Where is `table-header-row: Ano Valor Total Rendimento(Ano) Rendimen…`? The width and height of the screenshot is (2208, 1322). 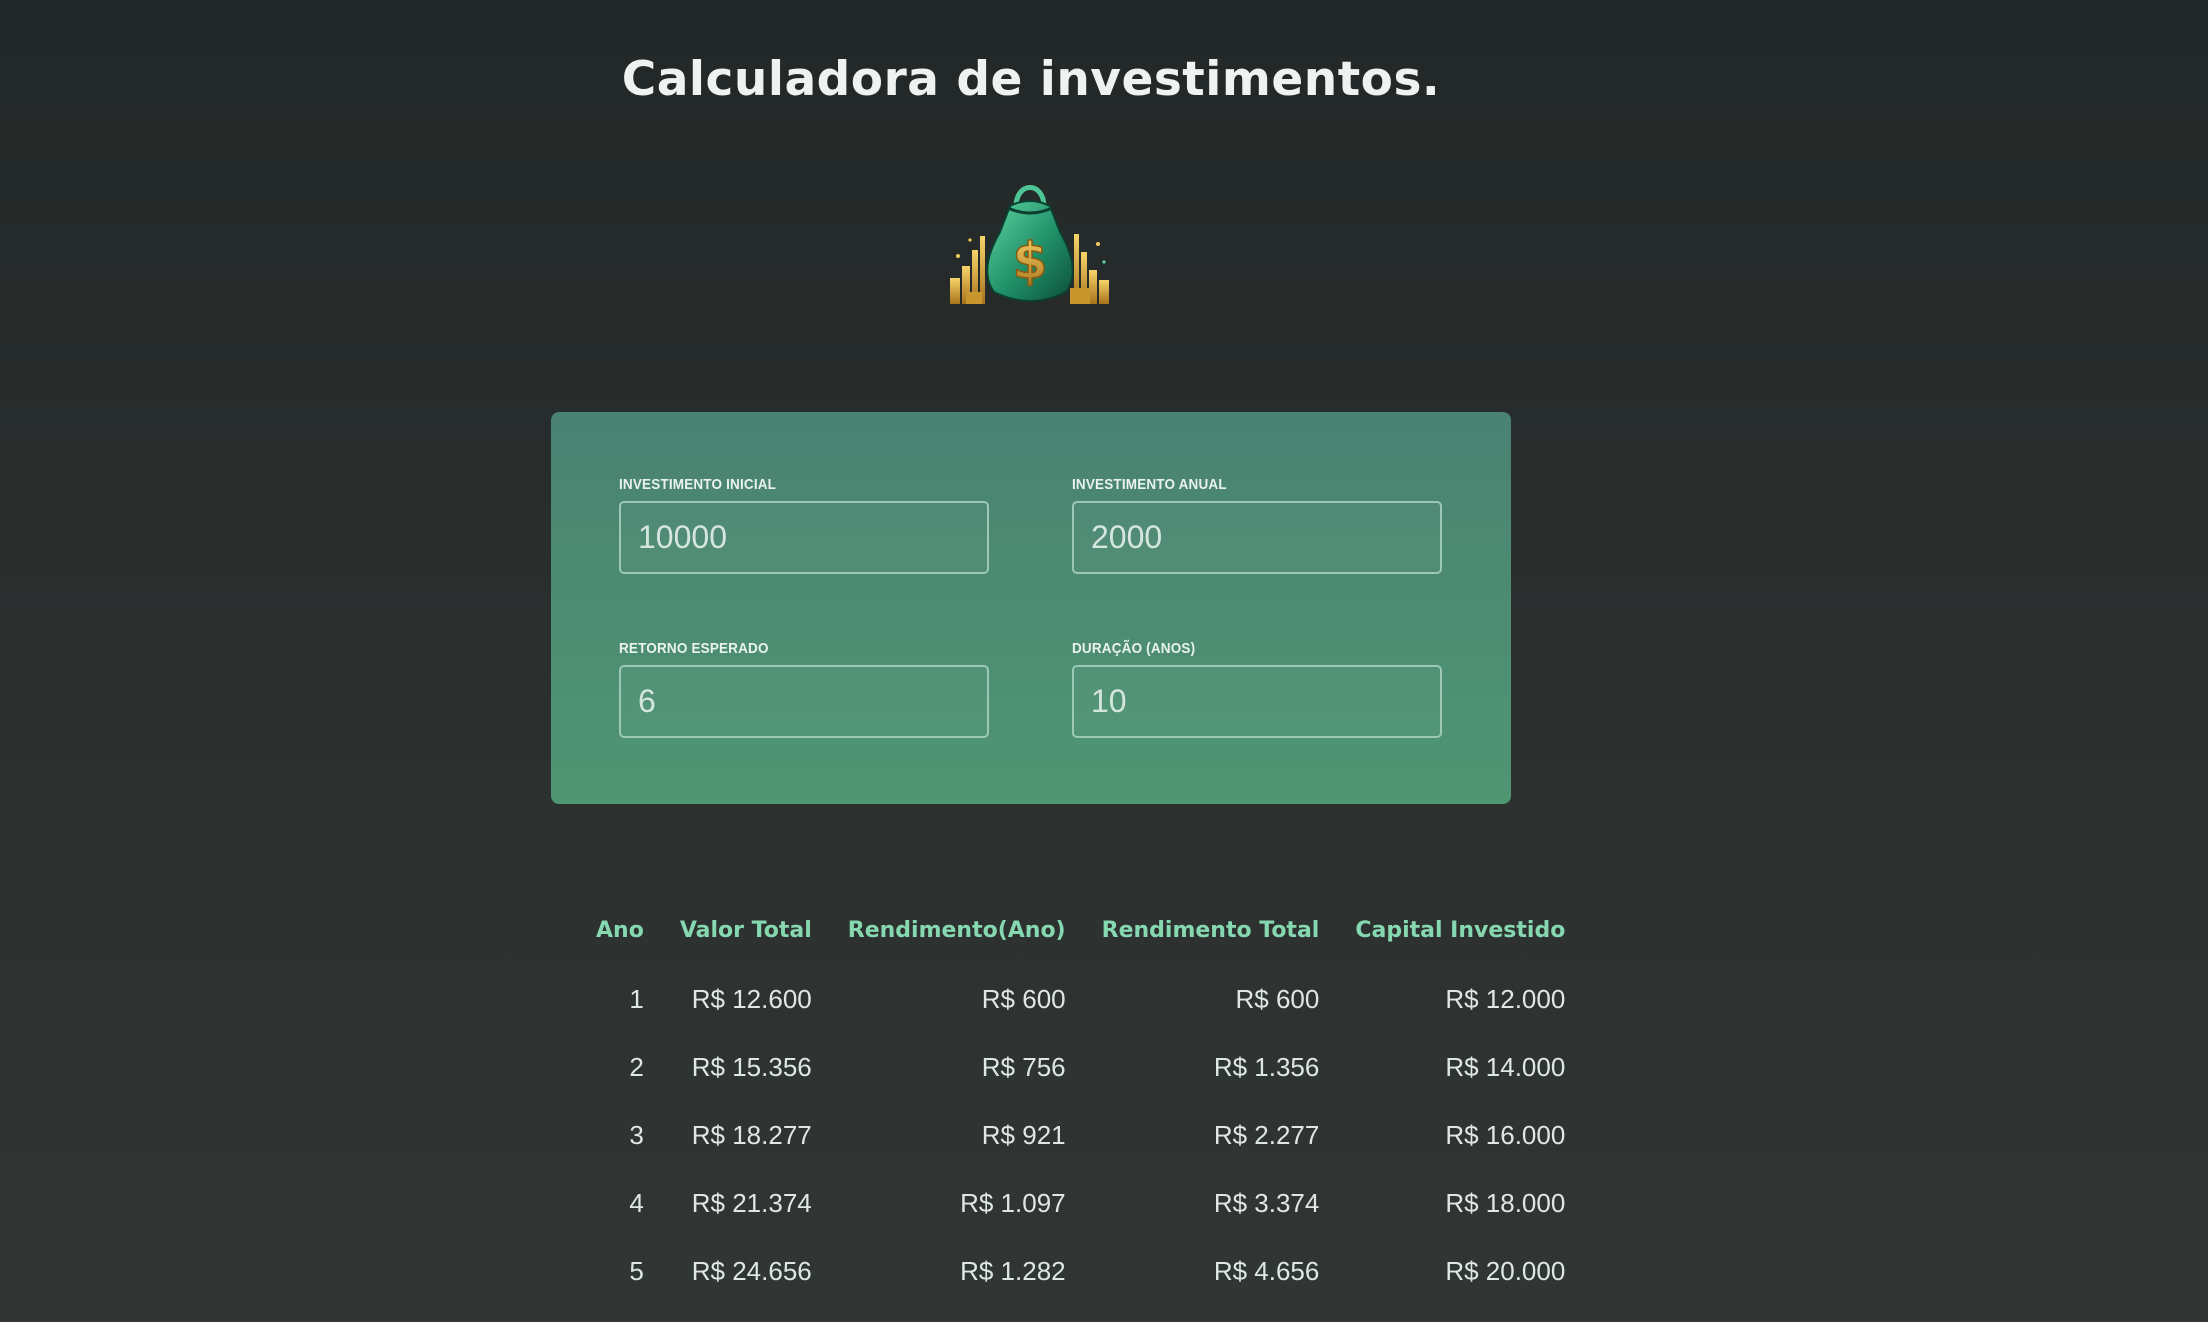
table-header-row: Ano Valor Total Rendimento(Ano) Rendimen… is located at coordinates (1081, 941).